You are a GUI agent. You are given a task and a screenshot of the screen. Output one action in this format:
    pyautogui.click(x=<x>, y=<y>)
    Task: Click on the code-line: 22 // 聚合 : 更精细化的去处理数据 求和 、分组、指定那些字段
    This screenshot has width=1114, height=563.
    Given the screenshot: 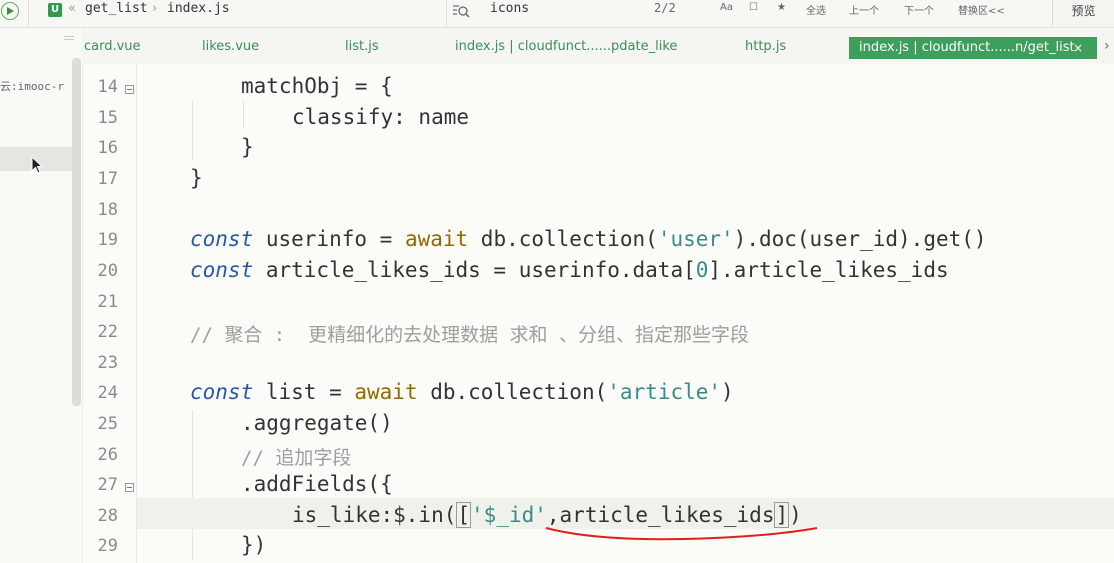 What is the action you would take?
    pyautogui.click(x=598, y=330)
    